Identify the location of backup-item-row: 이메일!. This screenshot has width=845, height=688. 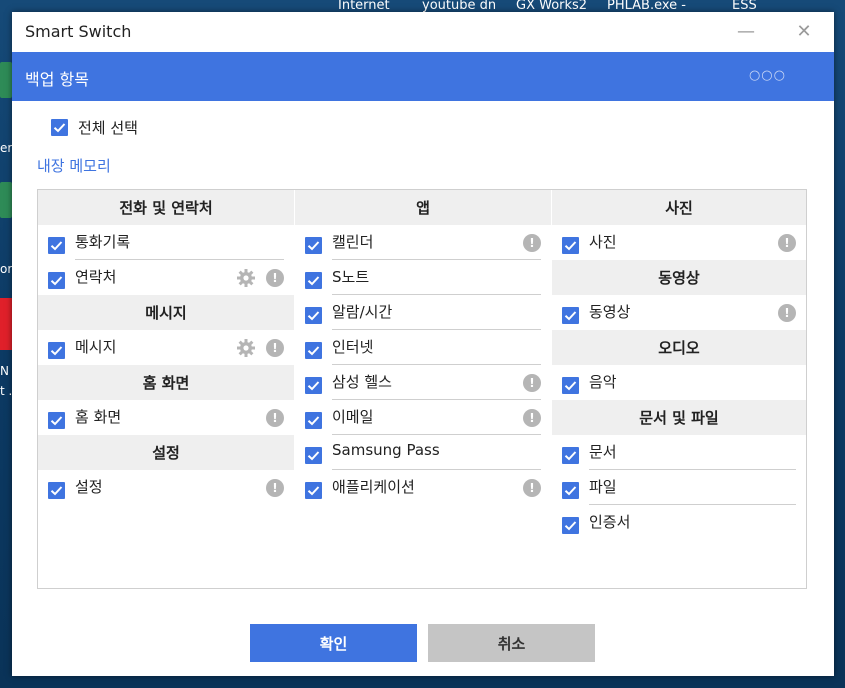
(423, 417).